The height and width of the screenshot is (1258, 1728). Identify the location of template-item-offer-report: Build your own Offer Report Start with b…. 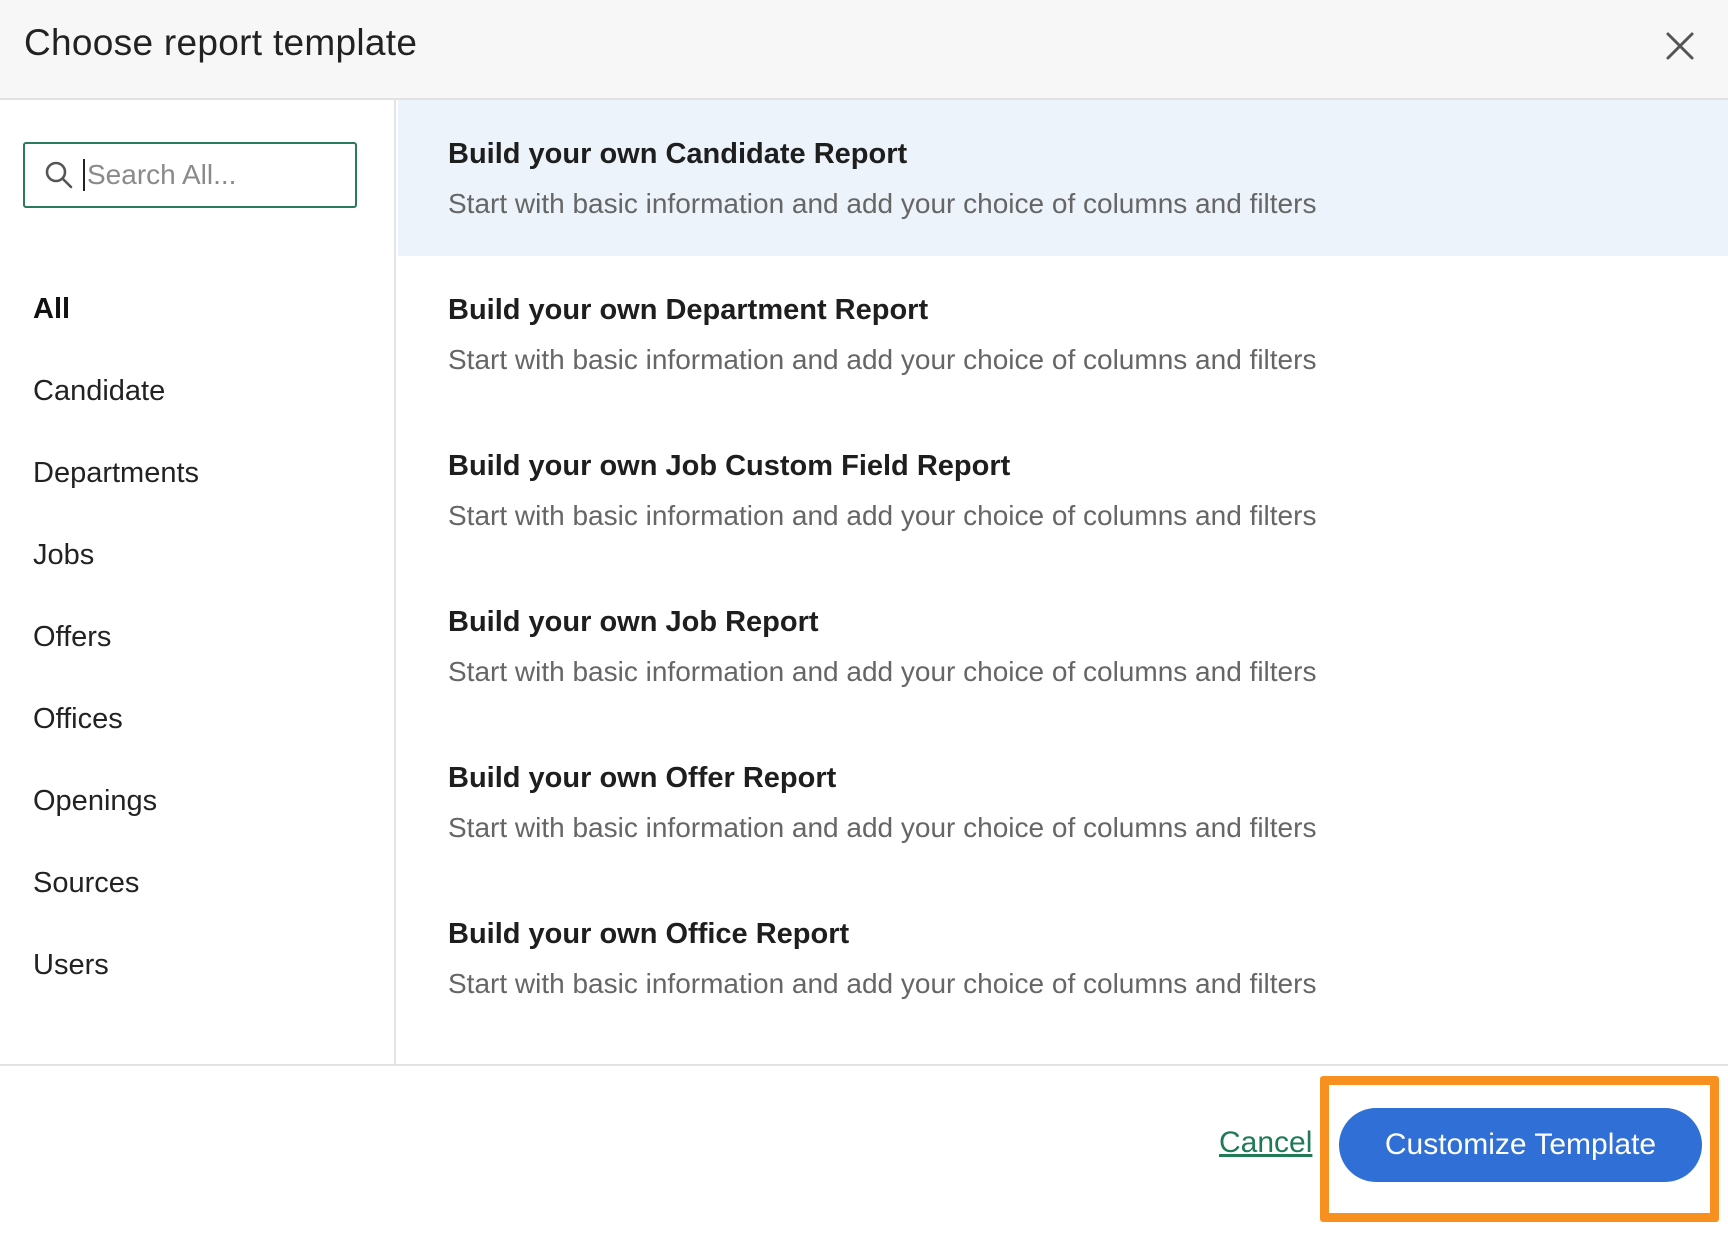
(1063, 802).